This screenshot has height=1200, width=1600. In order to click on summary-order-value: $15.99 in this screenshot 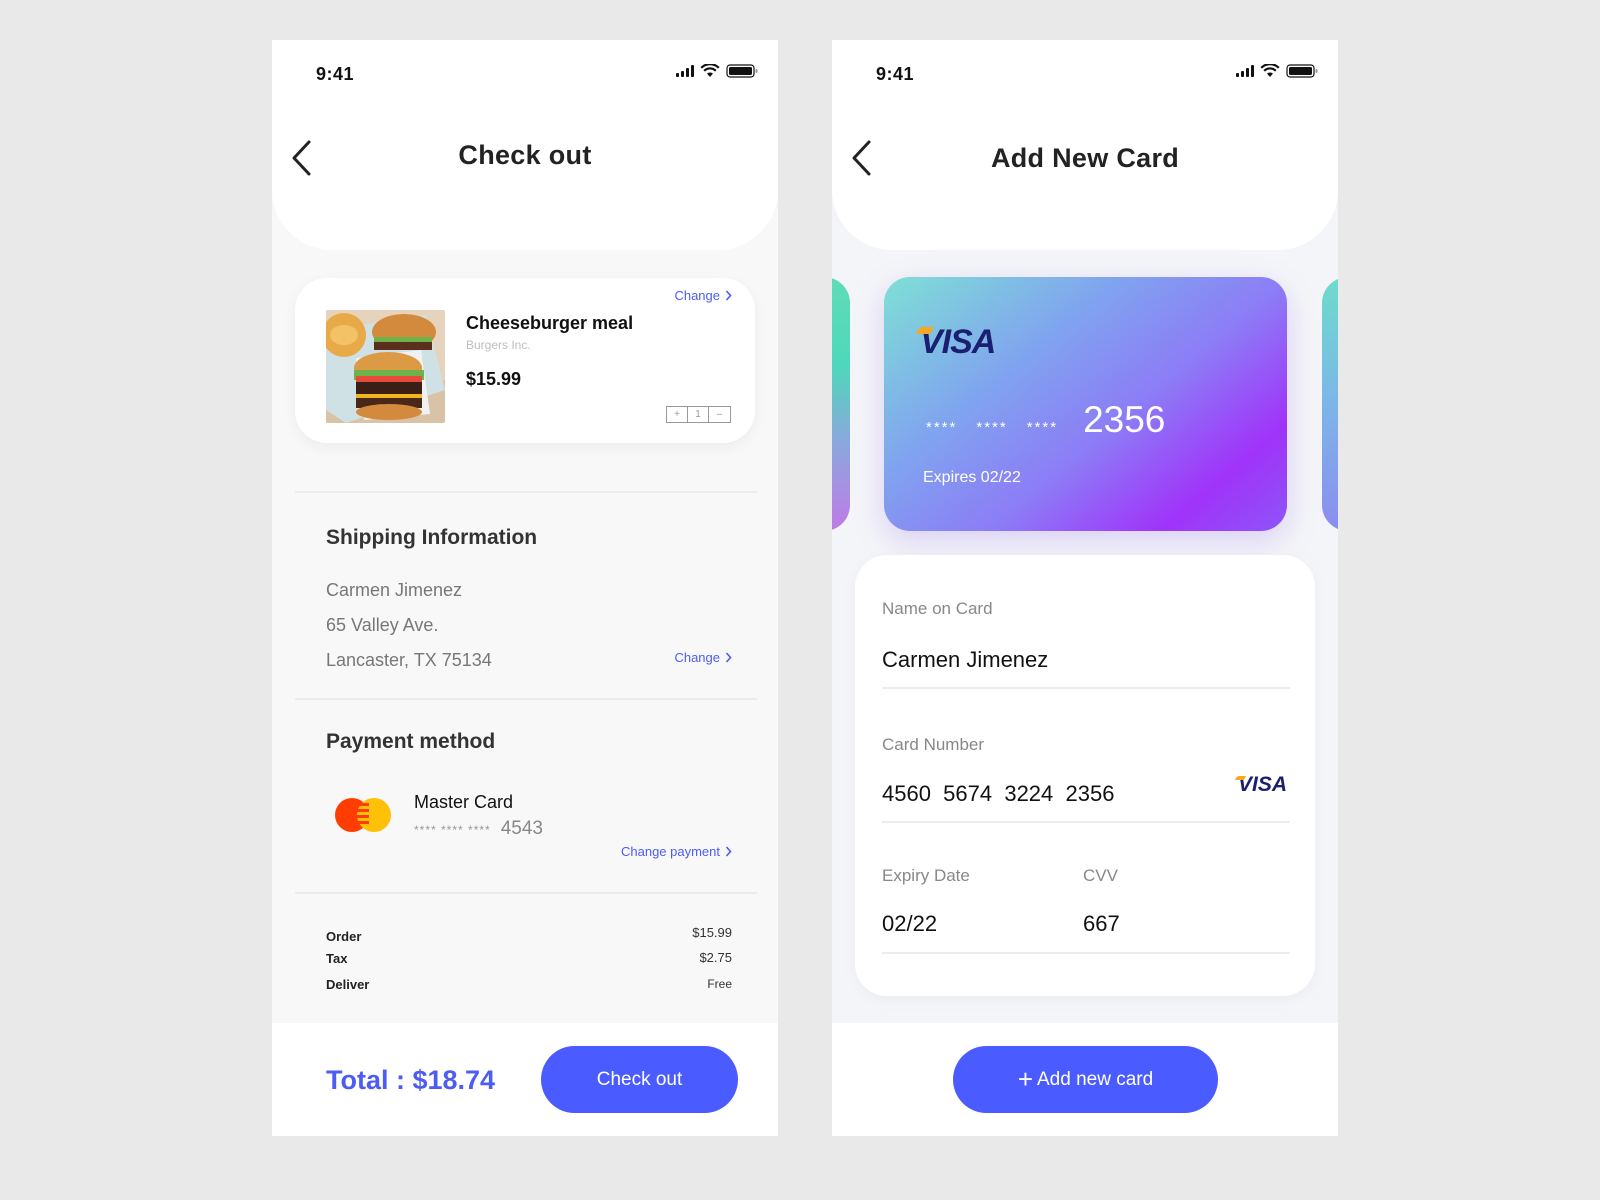, I will do `click(712, 932)`.